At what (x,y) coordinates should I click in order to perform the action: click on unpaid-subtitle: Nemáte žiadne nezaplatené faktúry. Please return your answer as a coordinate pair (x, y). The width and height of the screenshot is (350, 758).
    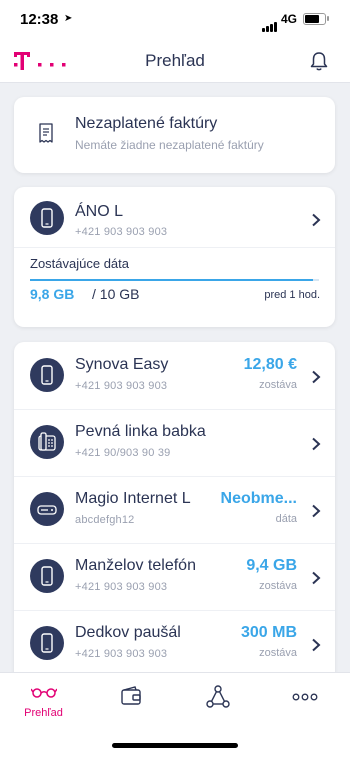
    Looking at the image, I should click on (169, 145).